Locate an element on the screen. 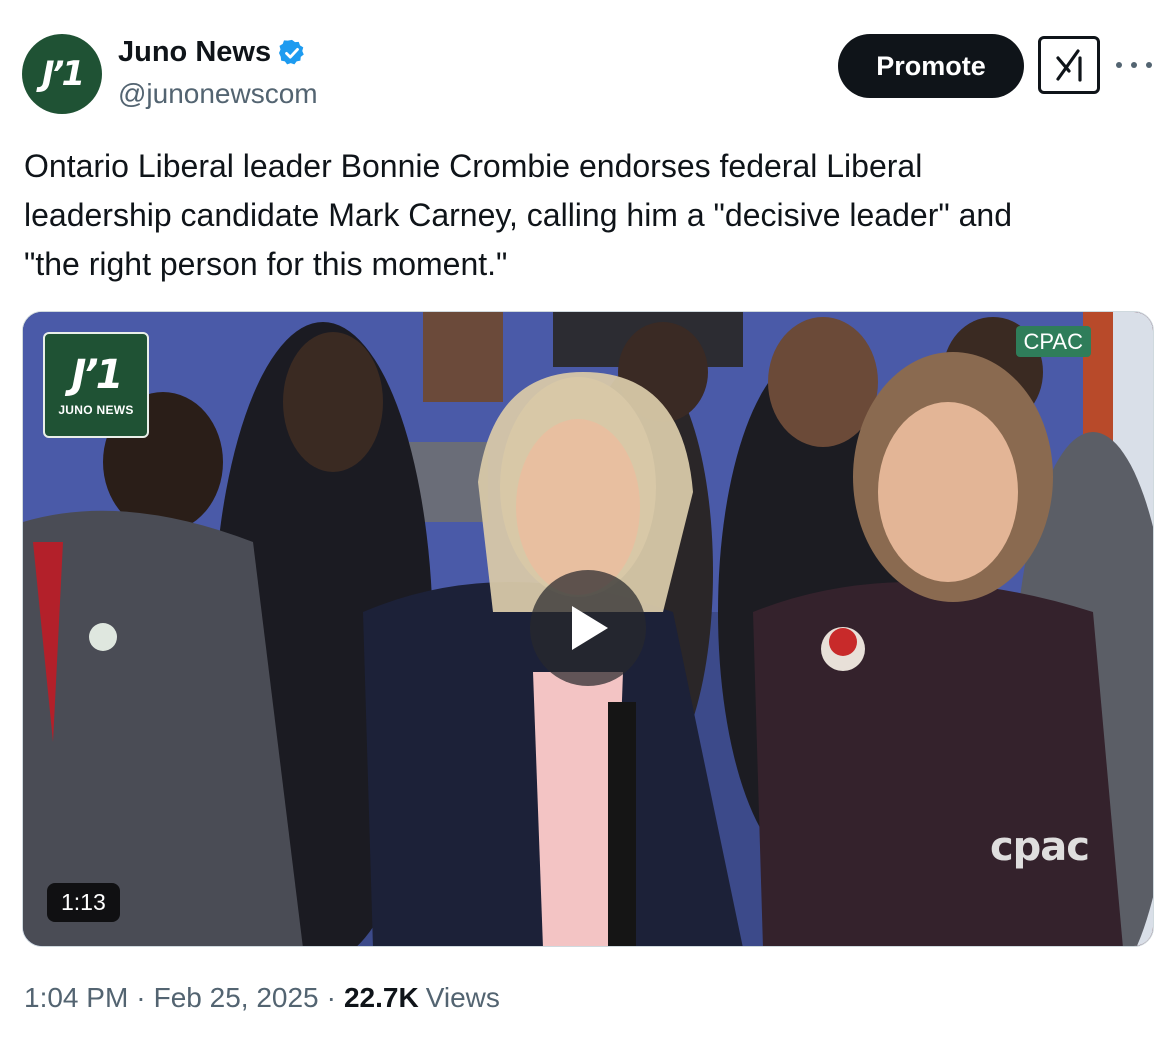 The width and height of the screenshot is (1176, 1042). more-options-icon is located at coordinates (1134, 65).